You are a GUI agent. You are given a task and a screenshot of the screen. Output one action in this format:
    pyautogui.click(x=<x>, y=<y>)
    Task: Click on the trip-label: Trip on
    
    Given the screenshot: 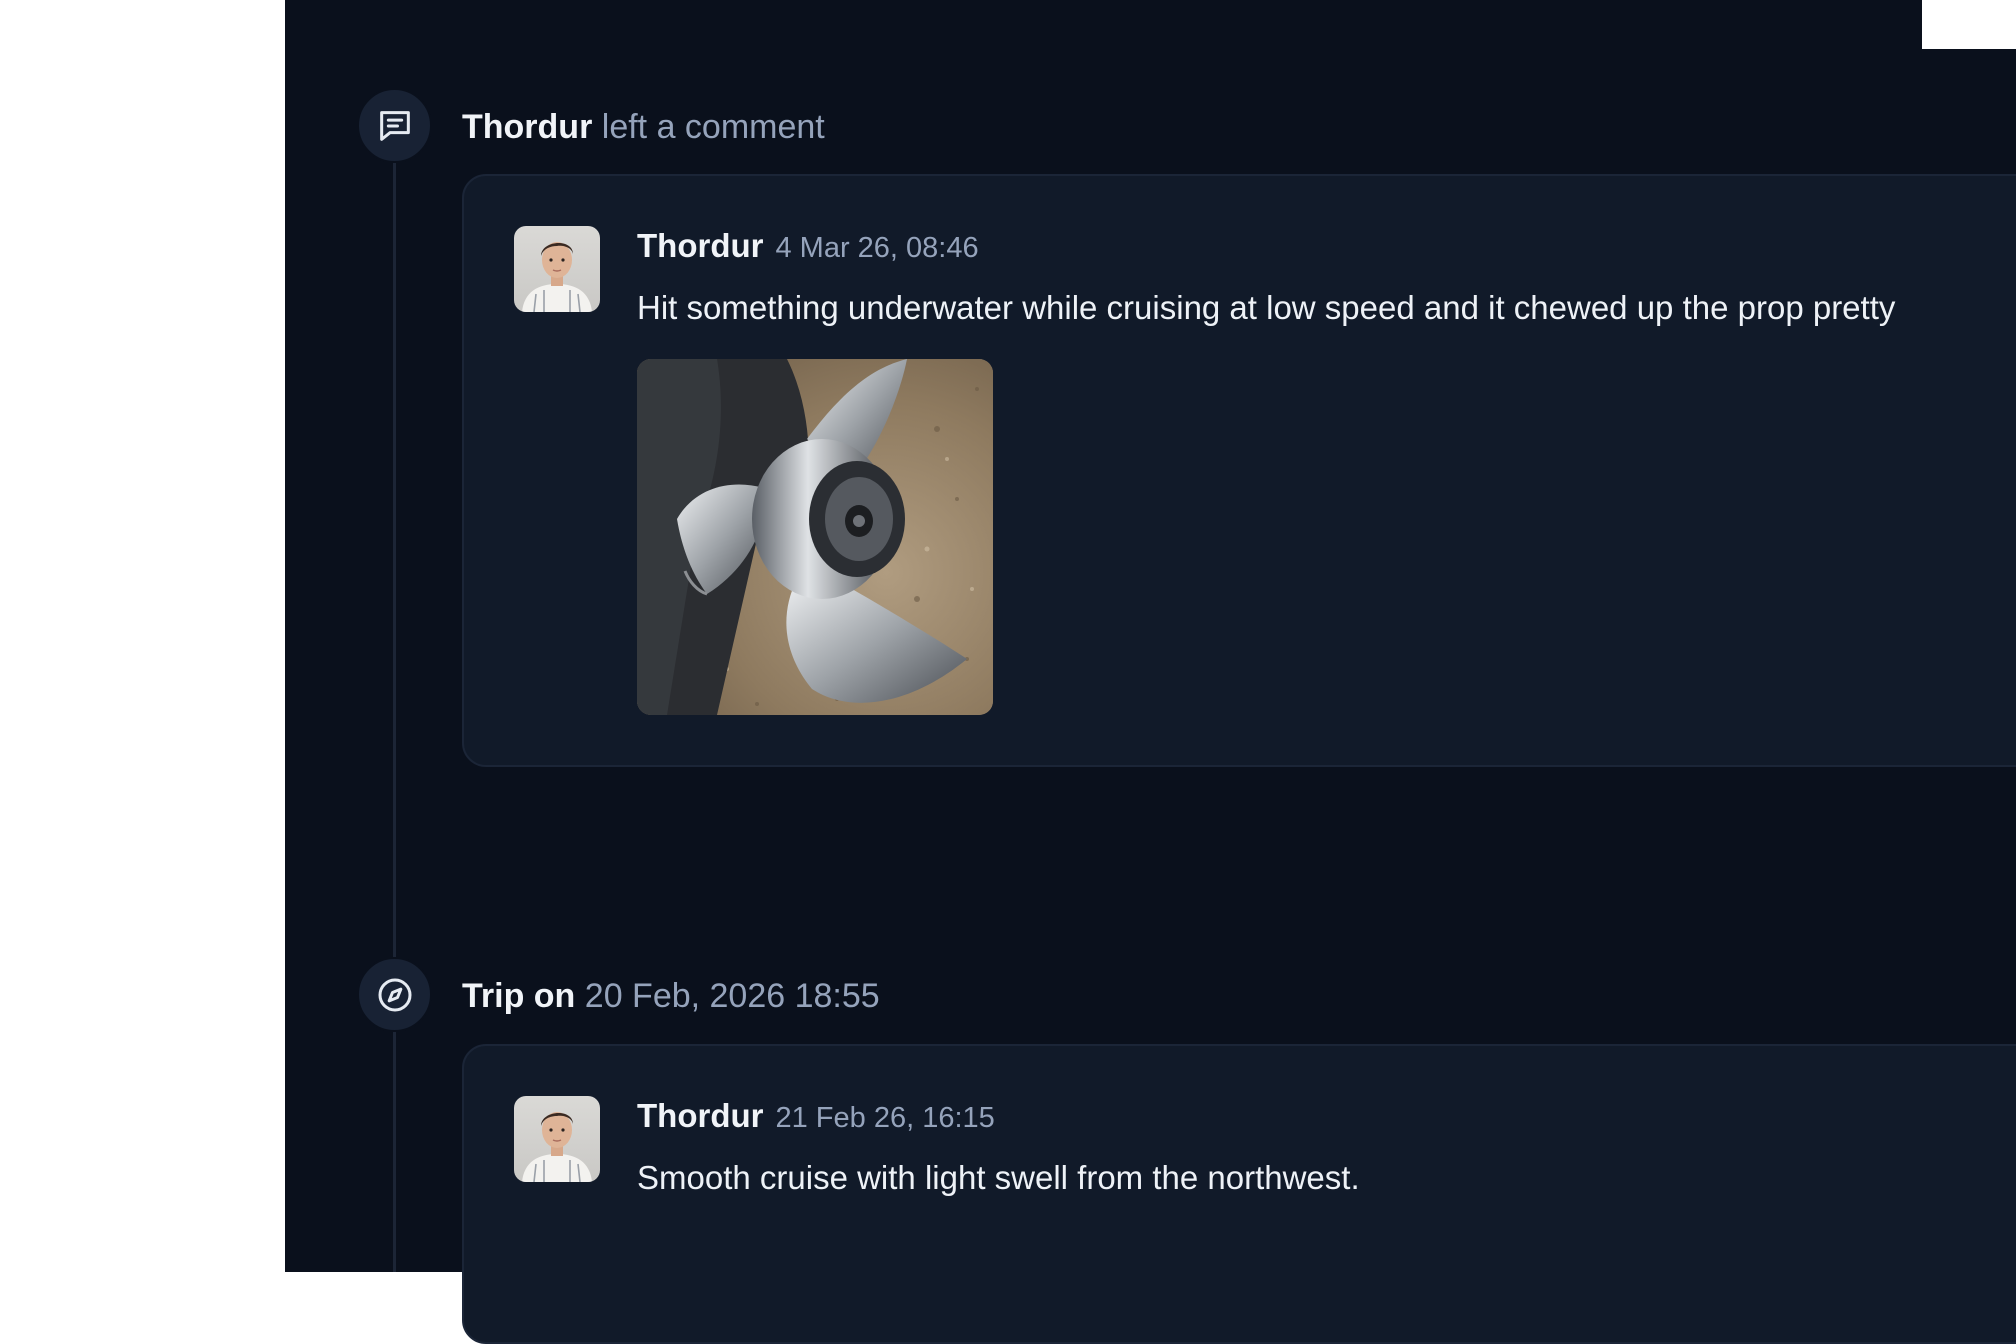 What is the action you would take?
    pyautogui.click(x=519, y=996)
    